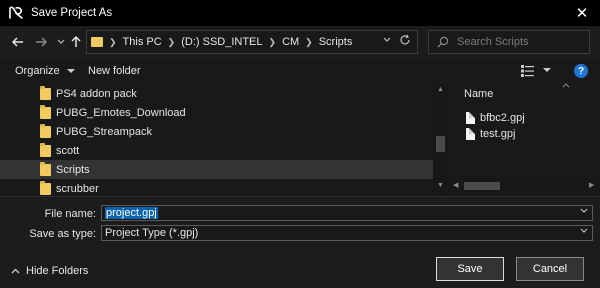 This screenshot has width=600, height=288. I want to click on change-view-button, so click(528, 71).